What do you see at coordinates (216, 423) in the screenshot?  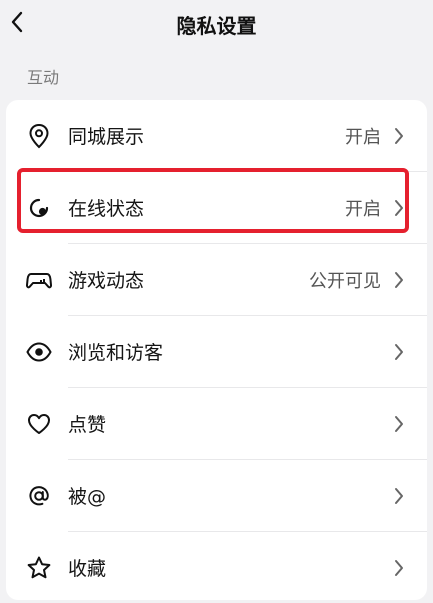 I see `setting-row-likes: 点赞` at bounding box center [216, 423].